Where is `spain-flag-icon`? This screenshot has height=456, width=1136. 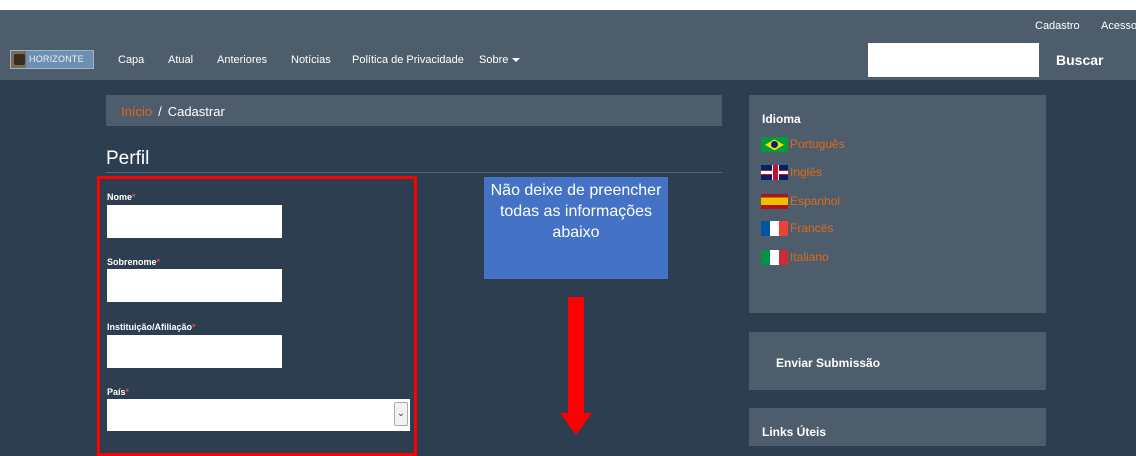
spain-flag-icon is located at coordinates (774, 202).